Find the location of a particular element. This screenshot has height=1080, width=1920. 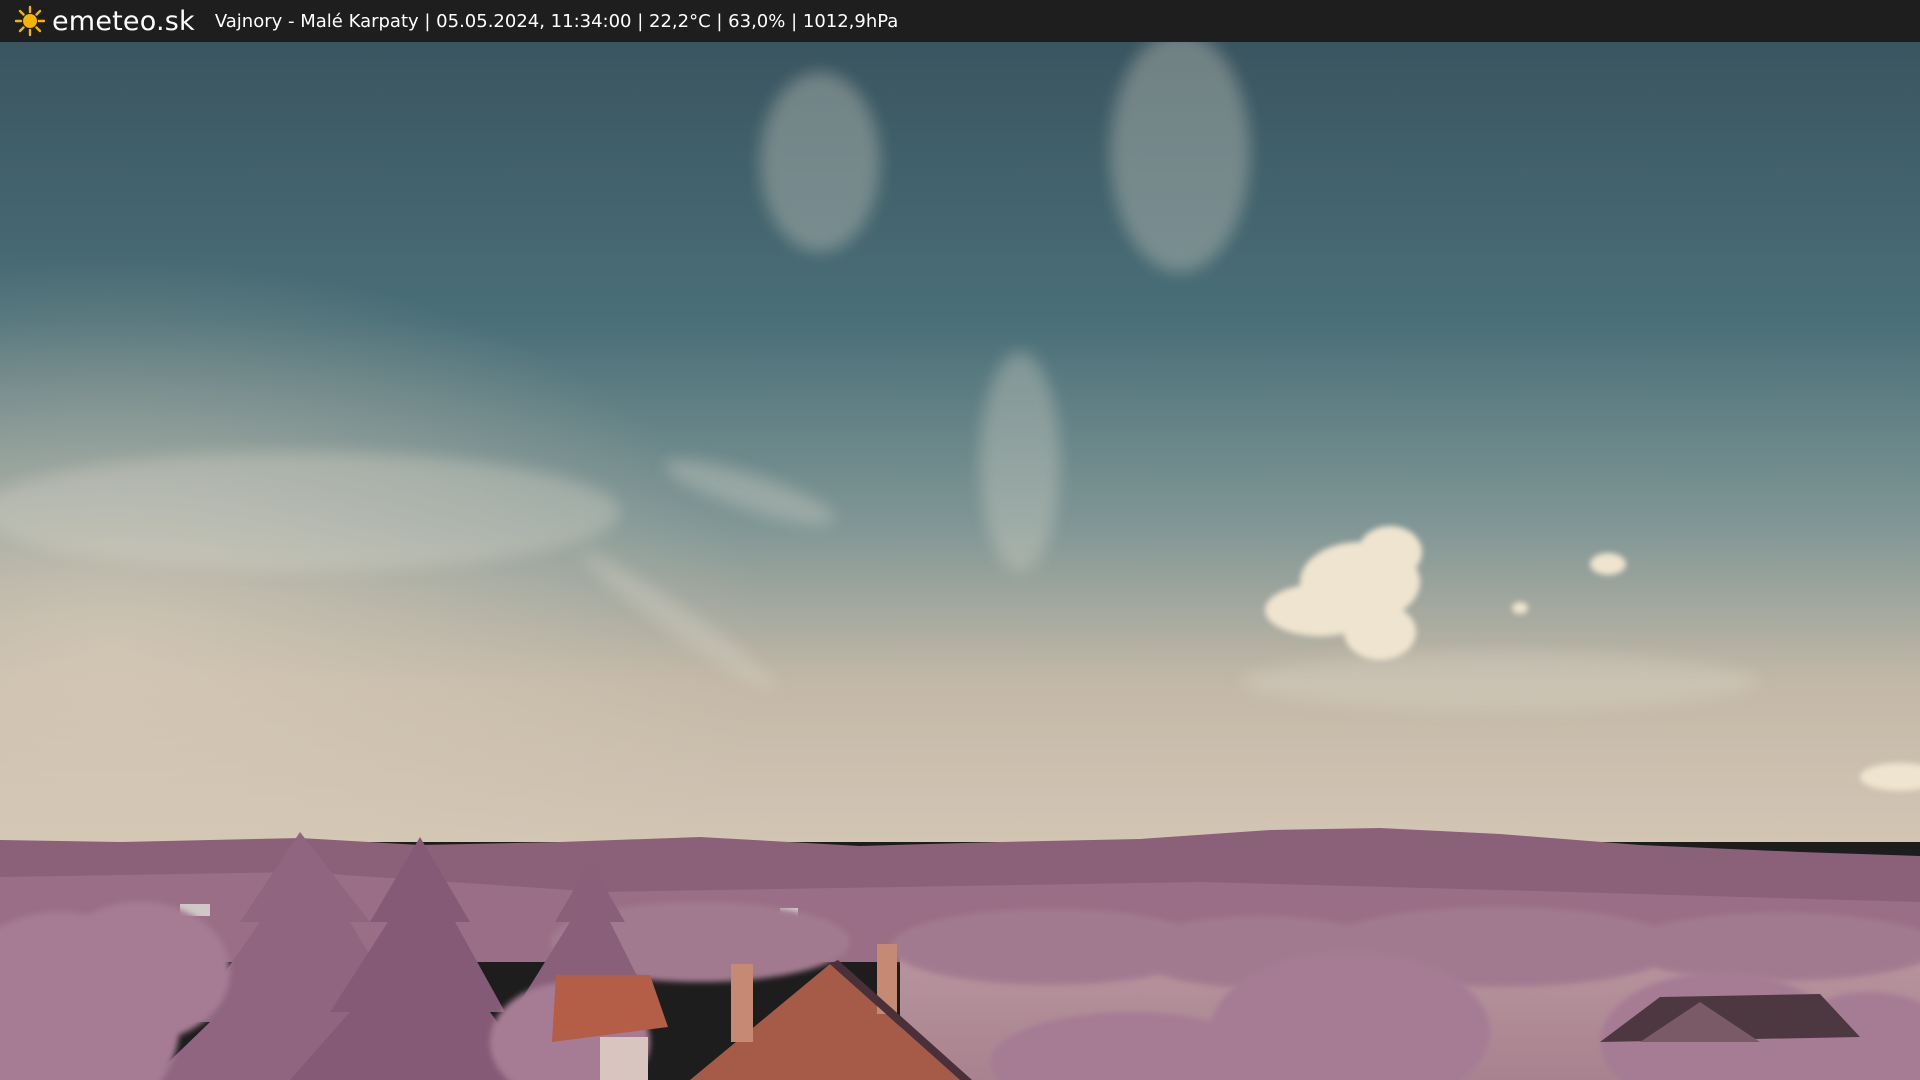

brand-name: emeteo.sk is located at coordinates (123, 21).